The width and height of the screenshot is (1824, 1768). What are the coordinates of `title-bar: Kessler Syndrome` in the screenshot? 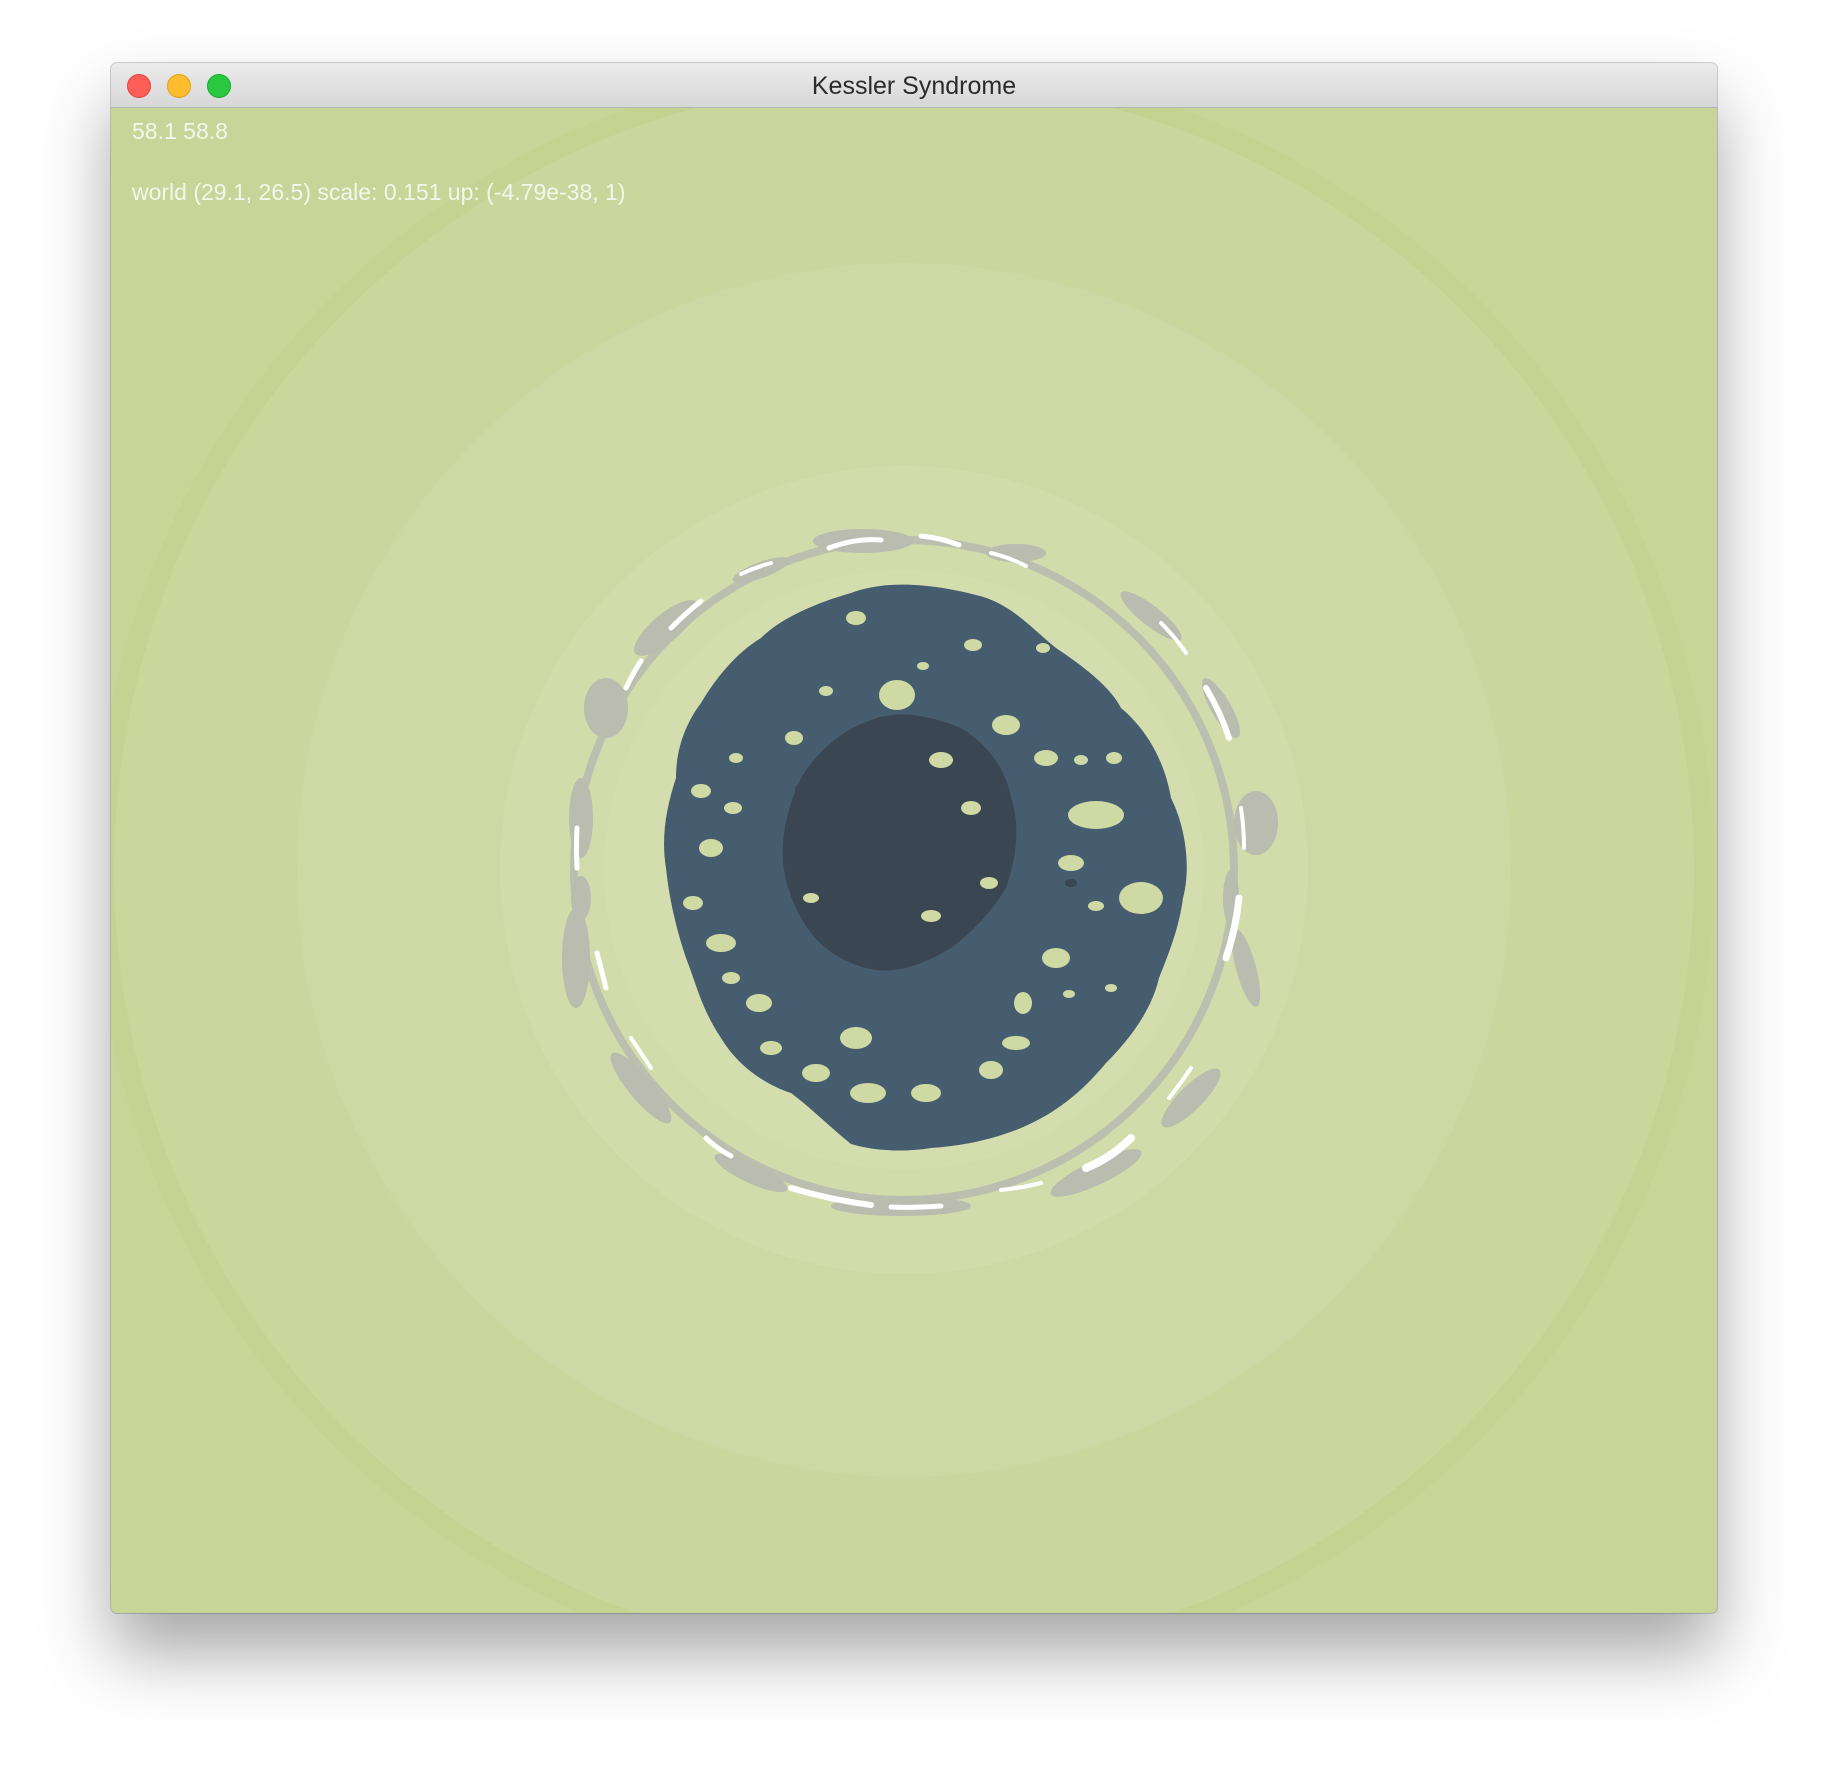 It's located at (914, 85).